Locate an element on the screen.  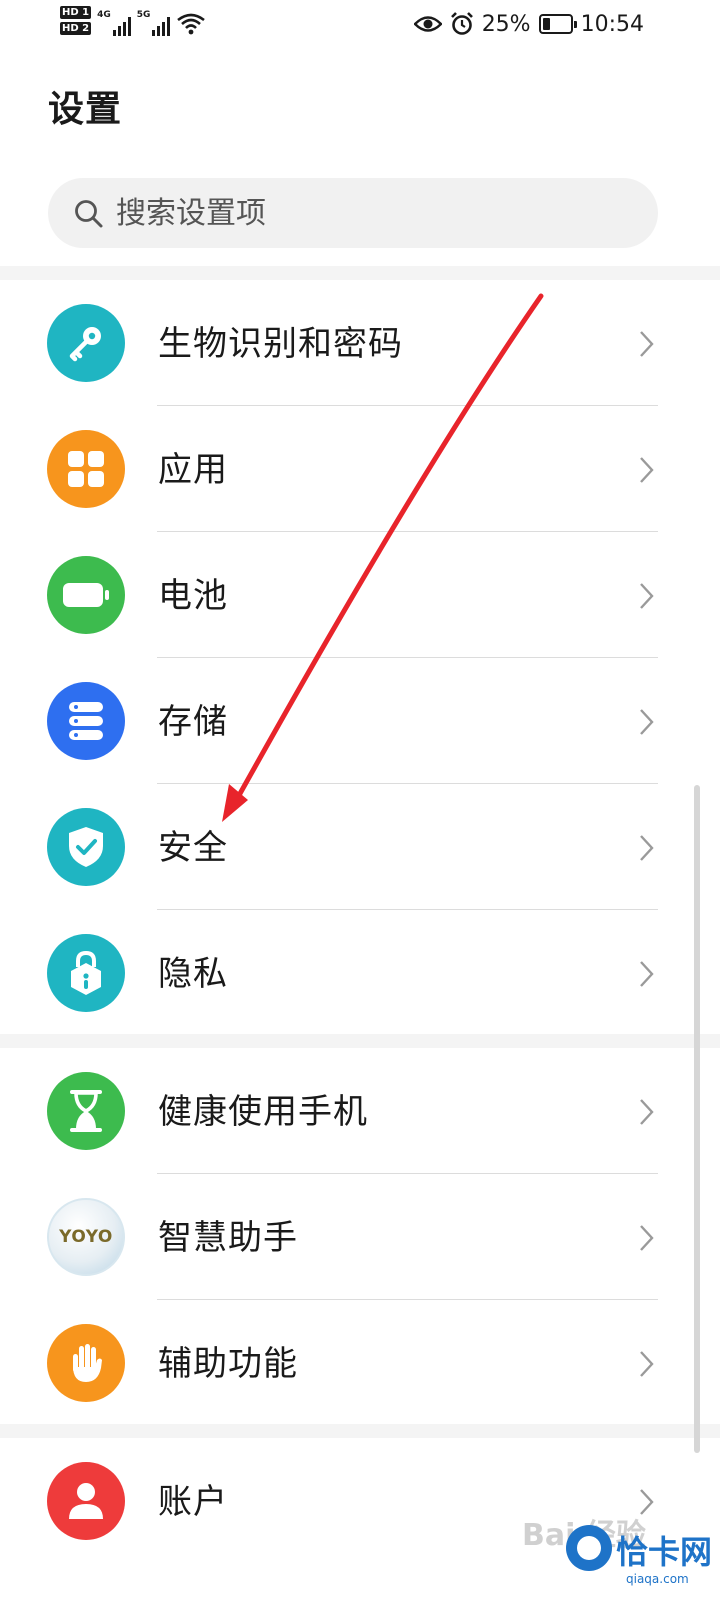
settings-item-digital-balance: 健康使用手机 is located at coordinates (360, 1111).